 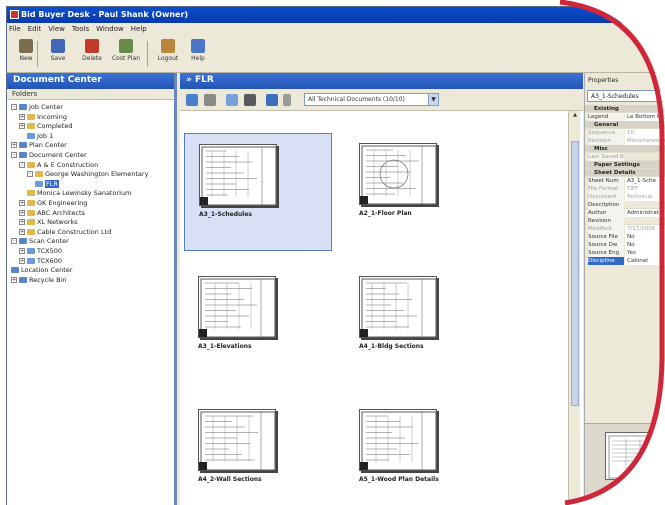 I want to click on property-value: 10, so click(x=645, y=133).